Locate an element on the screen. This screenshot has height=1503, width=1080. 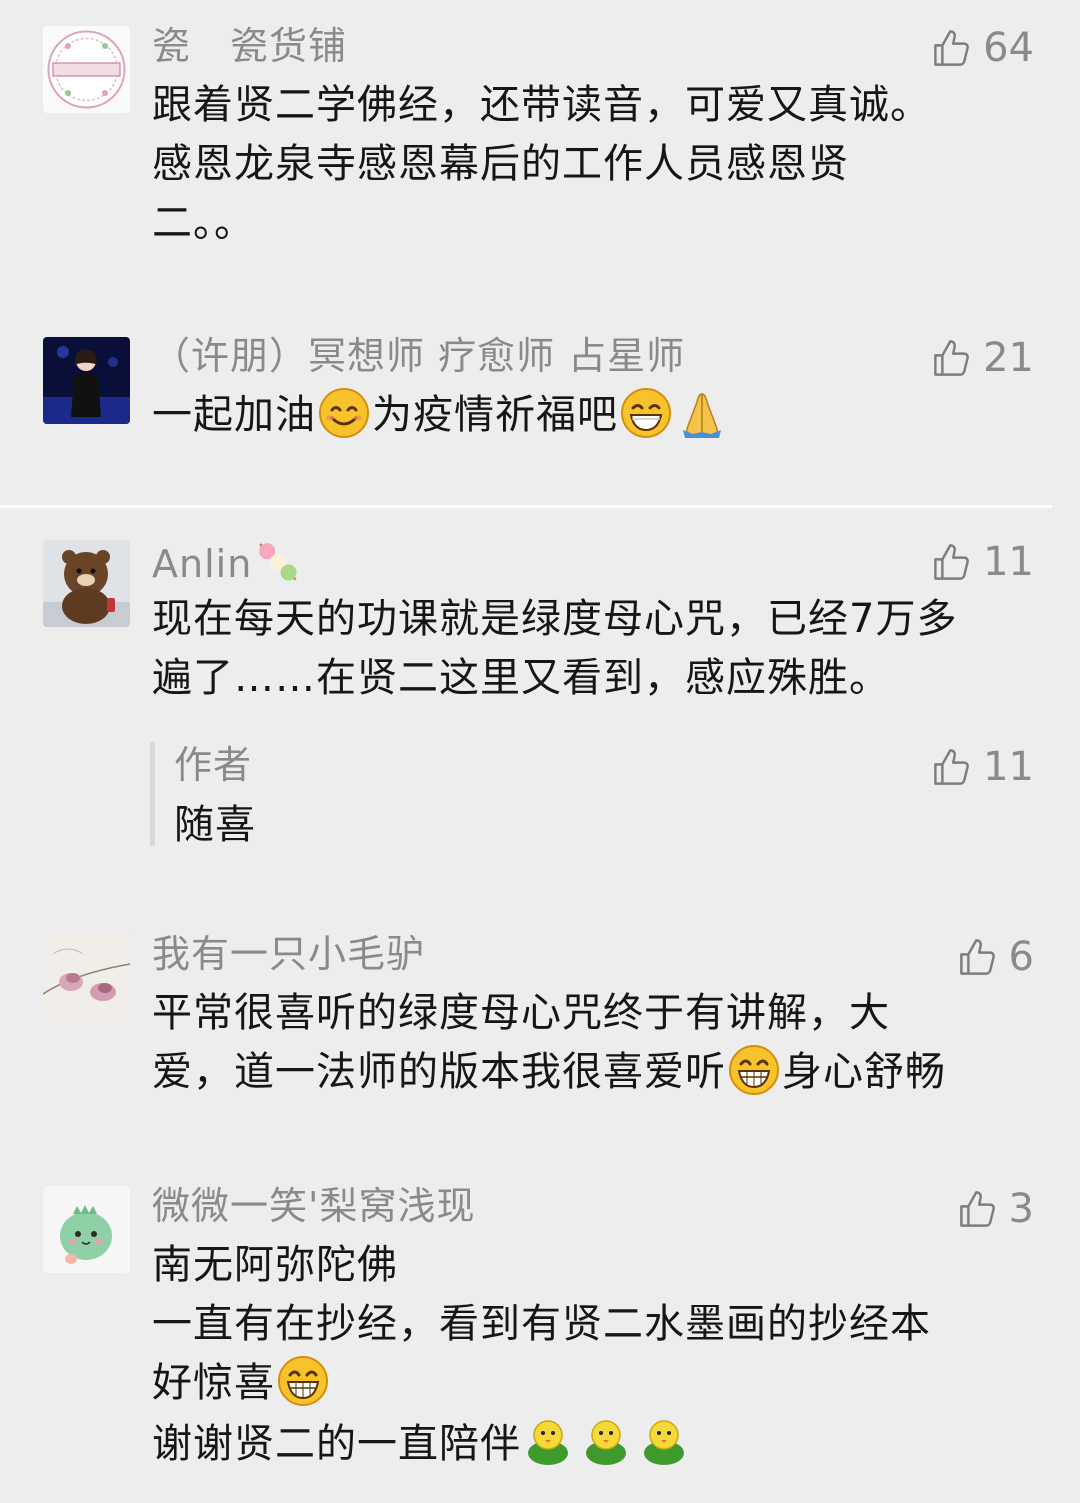
reply-like-button: 11 is located at coordinates (982, 767).